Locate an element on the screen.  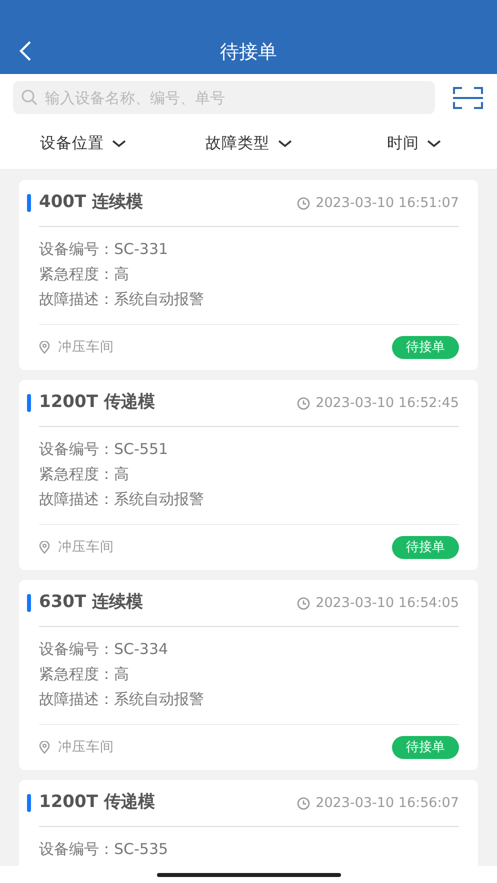
filter-dropdown: 设备位置 is located at coordinates (83, 144).